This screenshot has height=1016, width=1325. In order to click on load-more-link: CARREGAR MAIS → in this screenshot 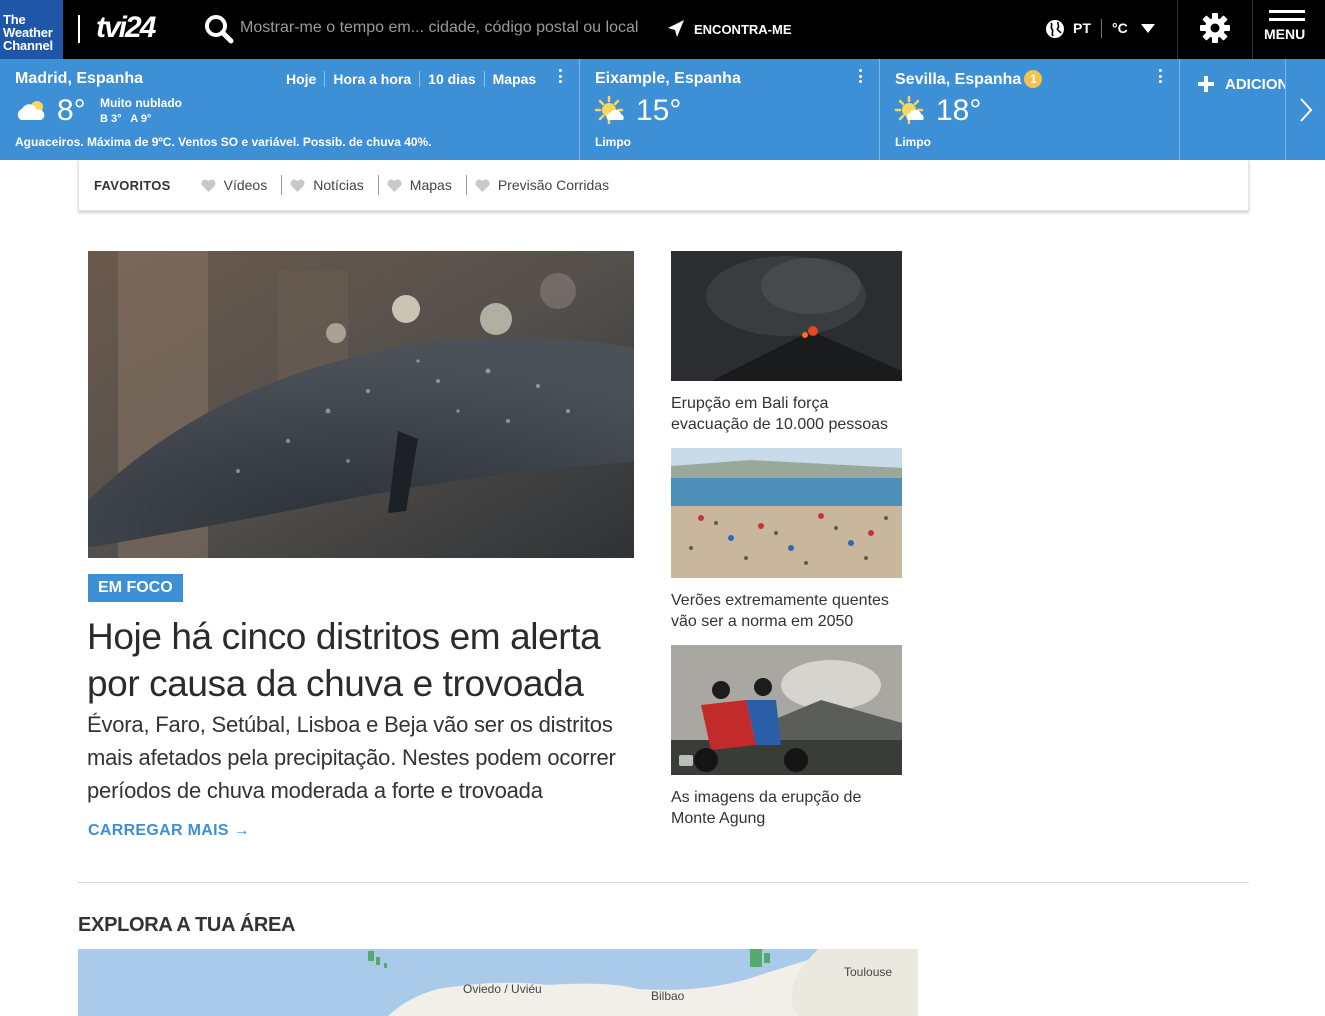, I will do `click(169, 831)`.